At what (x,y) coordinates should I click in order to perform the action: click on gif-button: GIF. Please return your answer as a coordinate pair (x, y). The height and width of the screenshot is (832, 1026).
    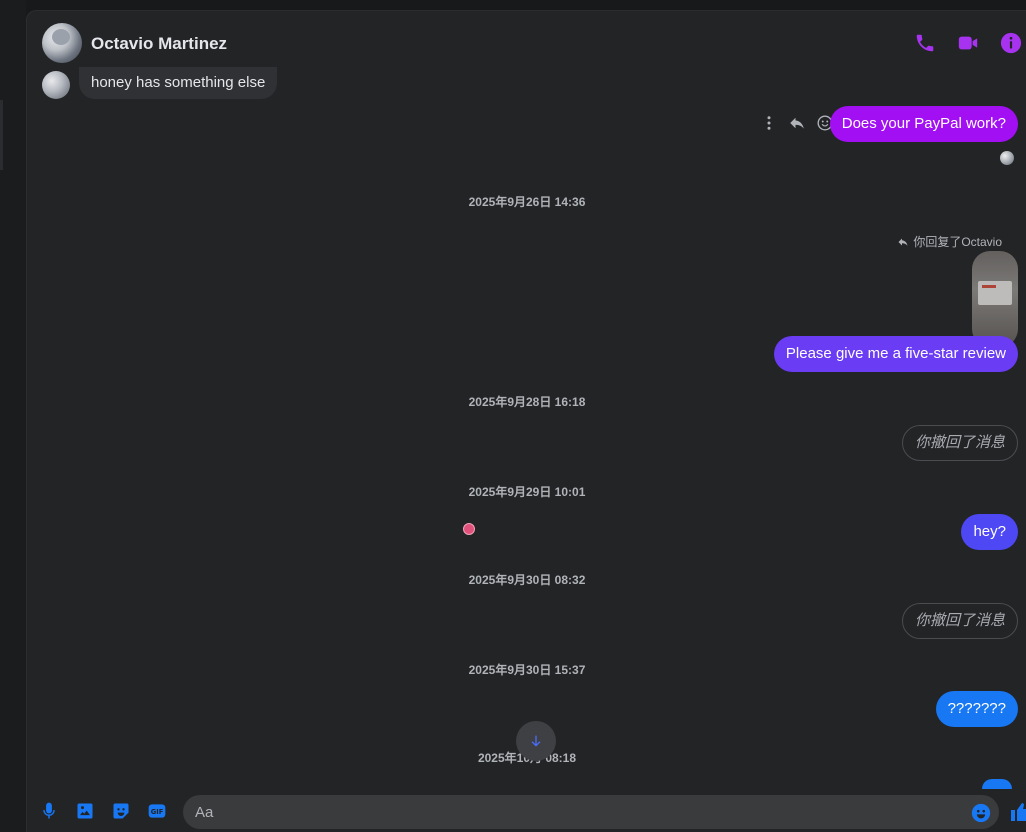
    Looking at the image, I should click on (157, 811).